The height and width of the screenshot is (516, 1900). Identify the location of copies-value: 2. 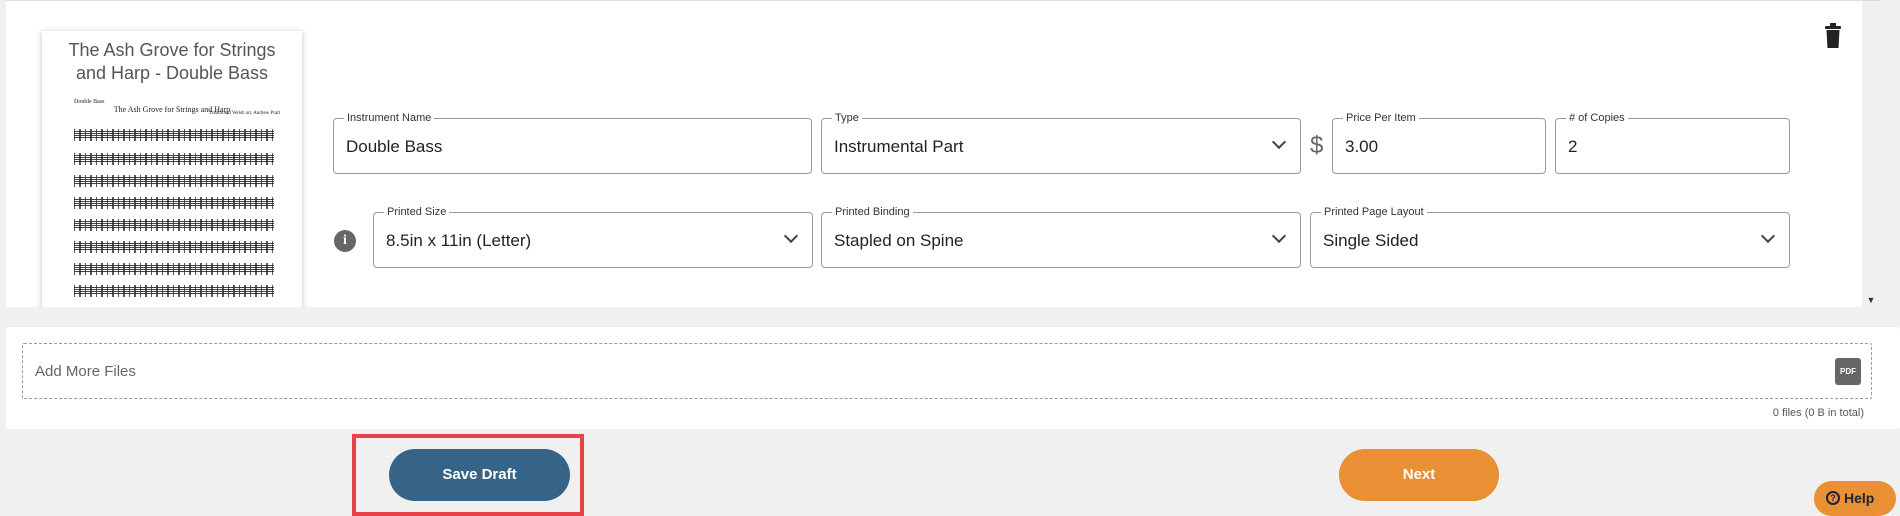
(1572, 147).